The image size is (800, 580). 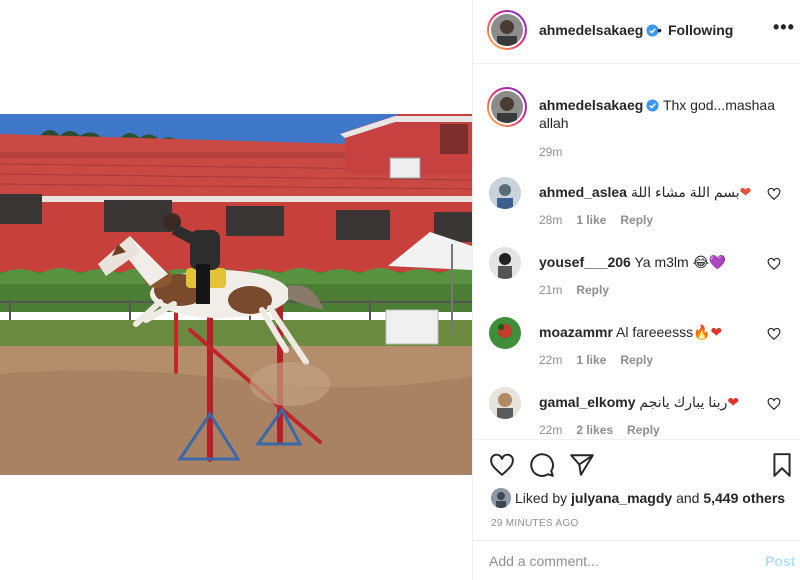 I want to click on likes-summary: Liked by julyana_magdy and 5,449 others, so click(x=638, y=498).